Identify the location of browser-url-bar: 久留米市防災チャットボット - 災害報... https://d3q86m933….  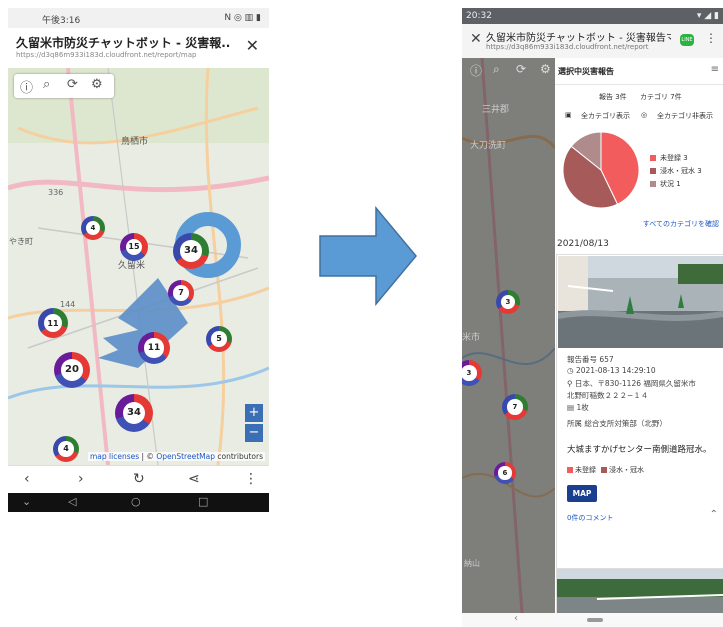
(138, 48).